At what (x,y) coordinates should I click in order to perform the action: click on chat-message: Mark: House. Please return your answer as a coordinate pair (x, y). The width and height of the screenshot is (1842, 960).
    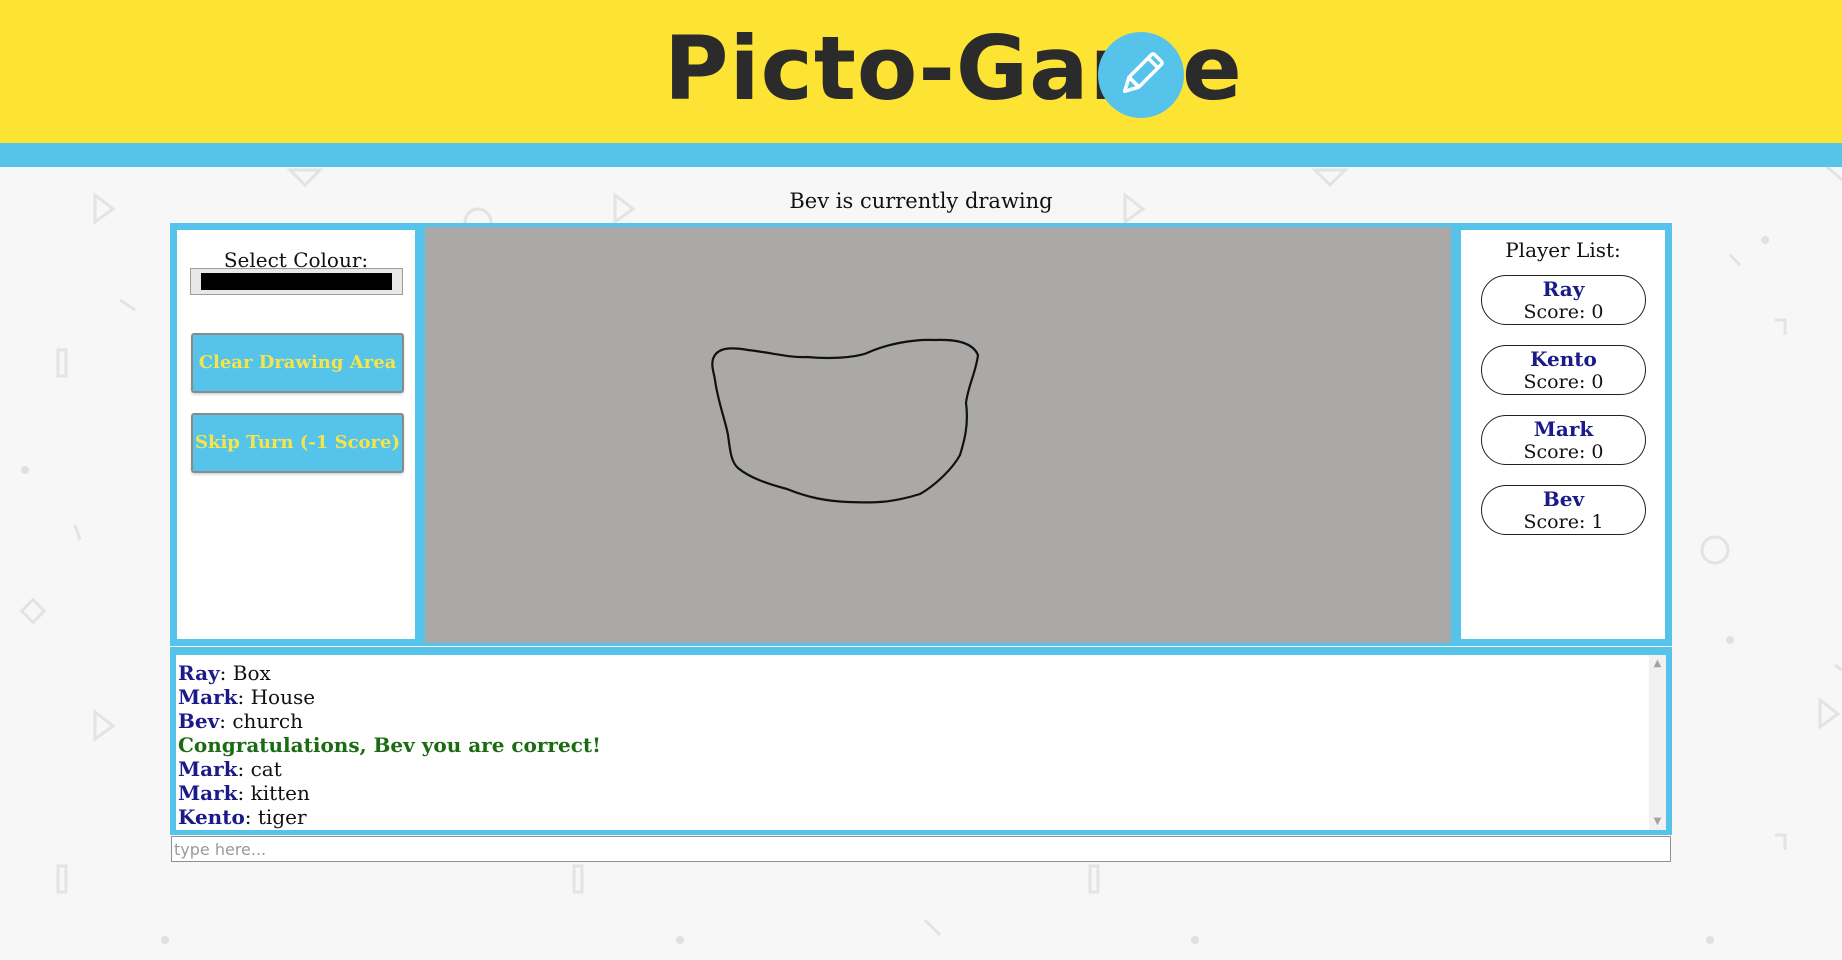
    Looking at the image, I should click on (389, 697).